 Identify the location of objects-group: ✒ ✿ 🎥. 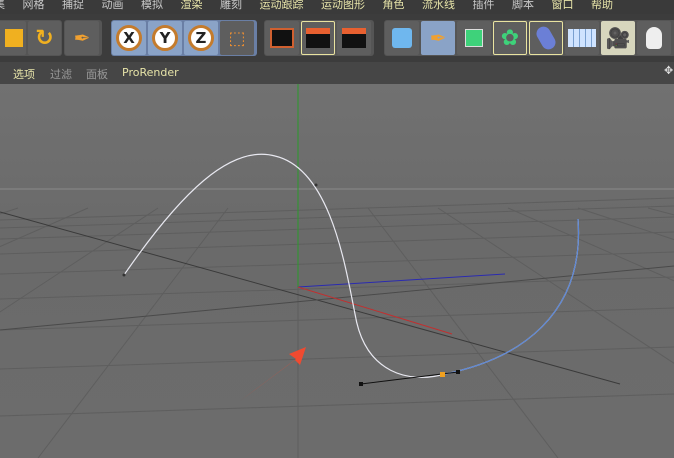
(529, 38).